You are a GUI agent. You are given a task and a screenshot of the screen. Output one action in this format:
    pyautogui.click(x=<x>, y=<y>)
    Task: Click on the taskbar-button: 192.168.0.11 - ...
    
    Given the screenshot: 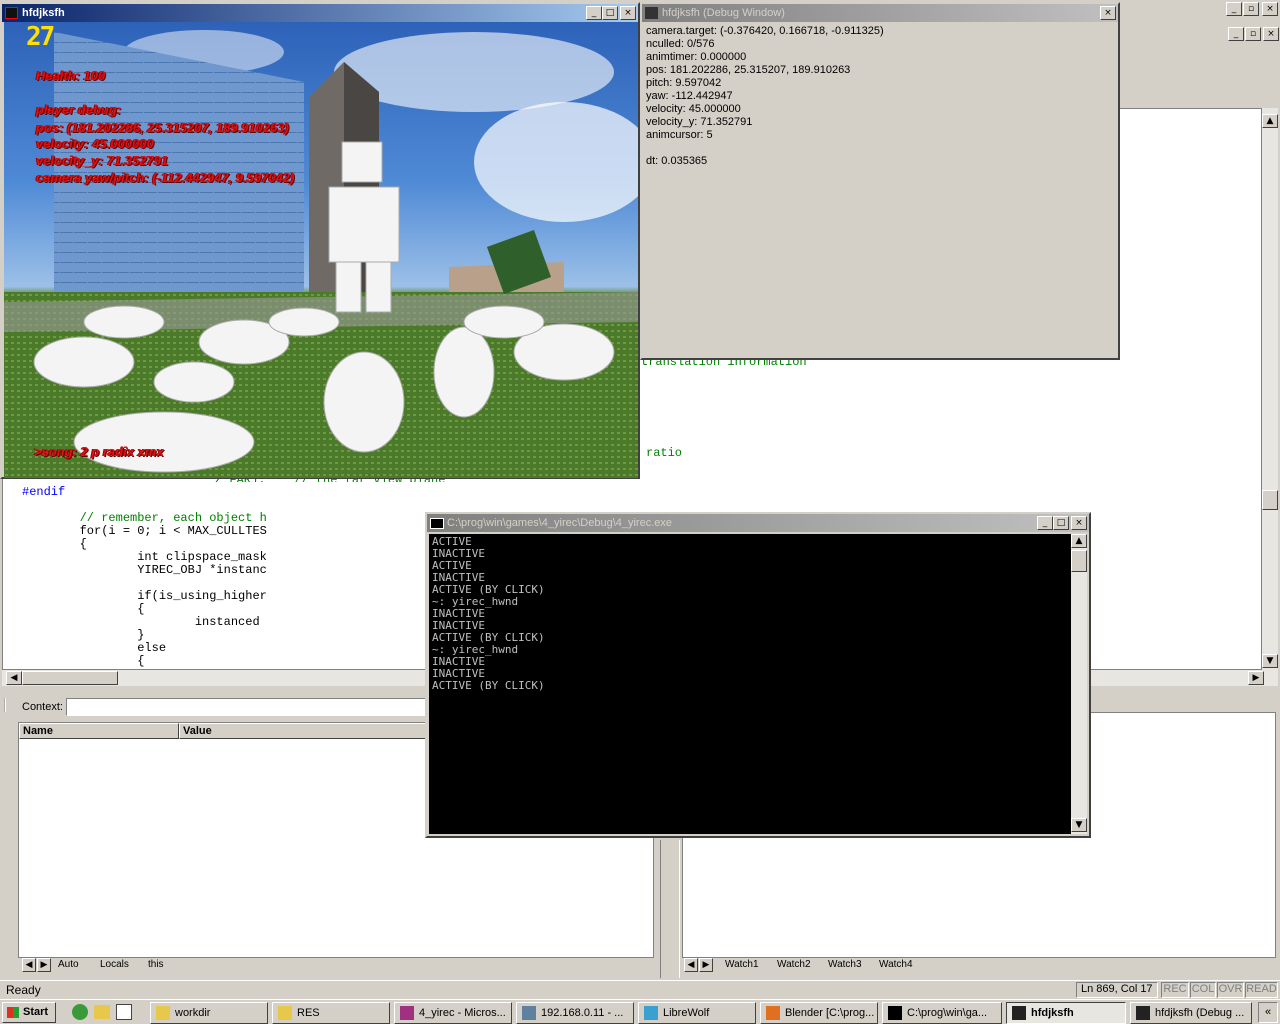 What is the action you would take?
    pyautogui.click(x=575, y=1013)
    